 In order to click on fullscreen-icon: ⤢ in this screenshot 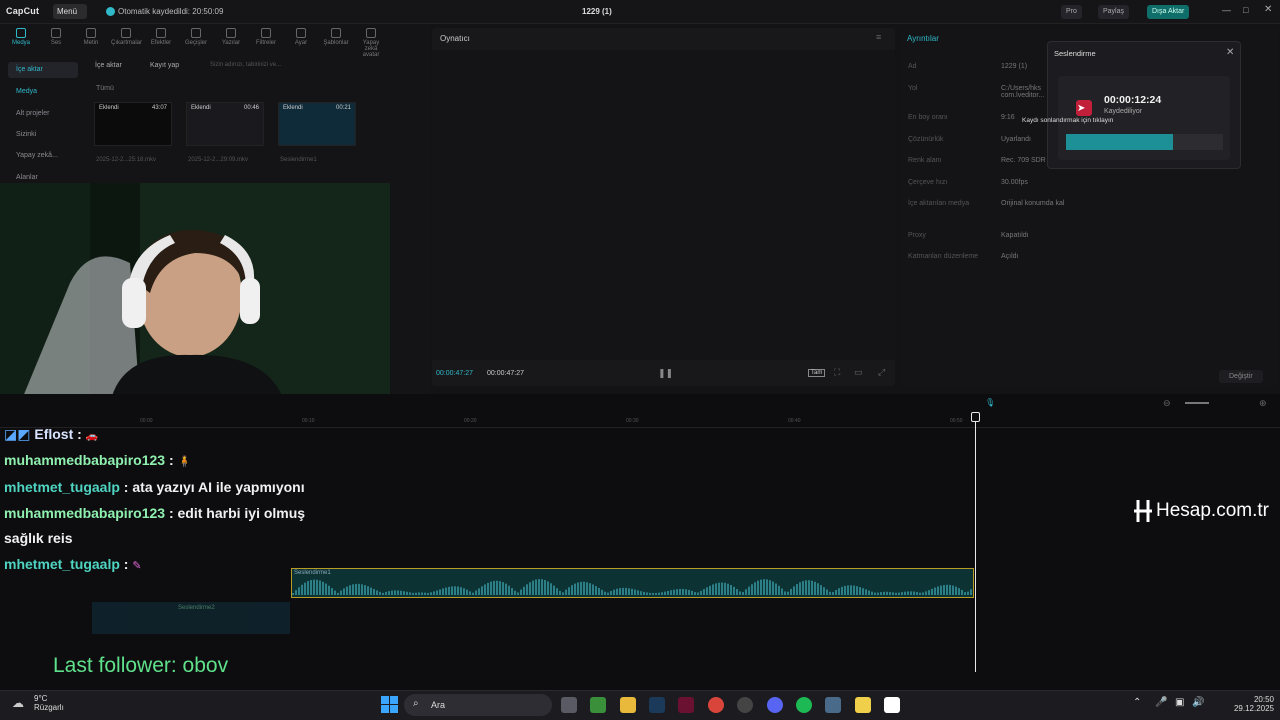, I will do `click(881, 372)`.